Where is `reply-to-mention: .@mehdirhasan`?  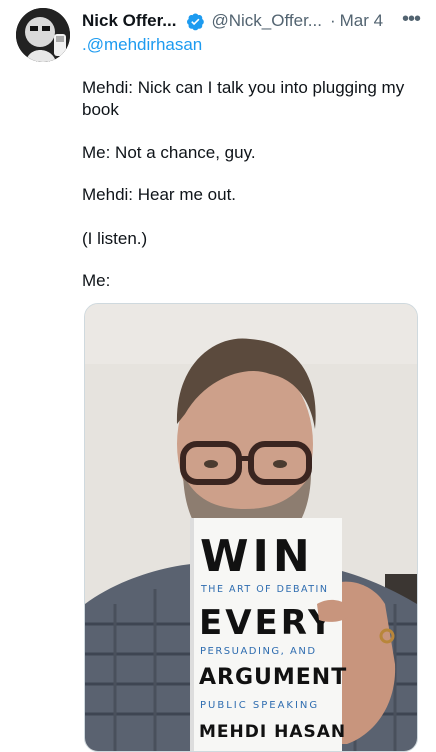
reply-to-mention: .@mehdirhasan is located at coordinates (142, 45).